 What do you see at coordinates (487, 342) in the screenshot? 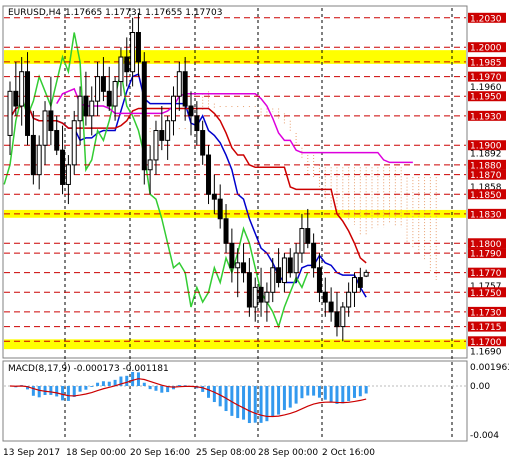
I see `price-level-label: 1.1700` at bounding box center [487, 342].